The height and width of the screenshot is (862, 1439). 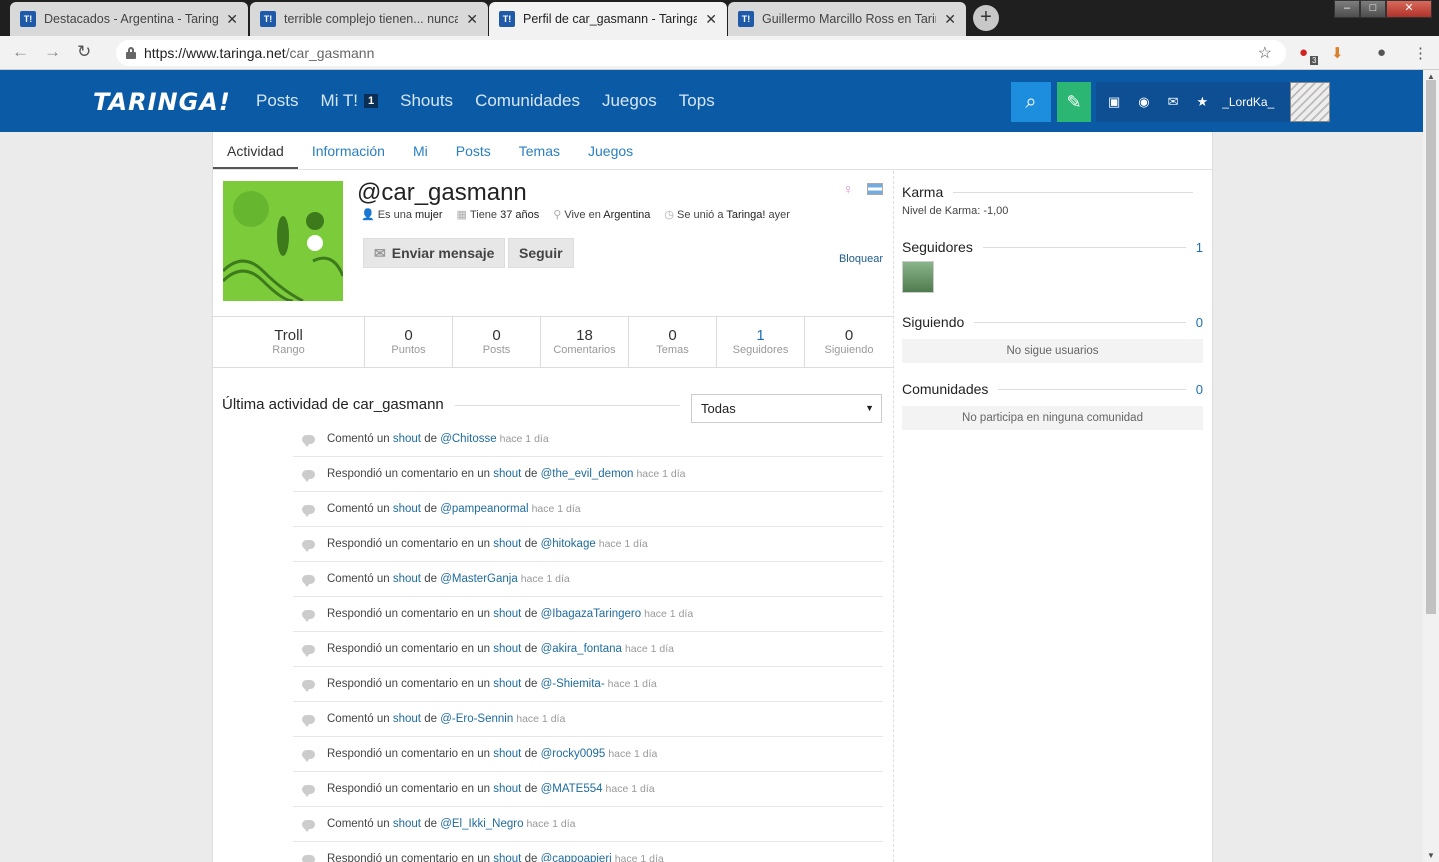 I want to click on browser-tab-active: T! Perfil de car_gasmann - Taringa! ✕, so click(x=608, y=19).